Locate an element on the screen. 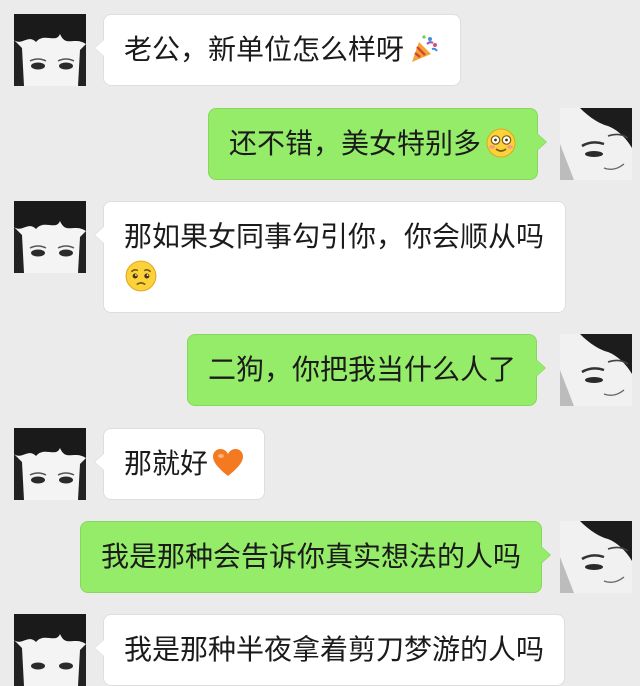 This screenshot has width=640, height=686. message-text: 那如果女同事勾引你，你会顺从吗 is located at coordinates (334, 236).